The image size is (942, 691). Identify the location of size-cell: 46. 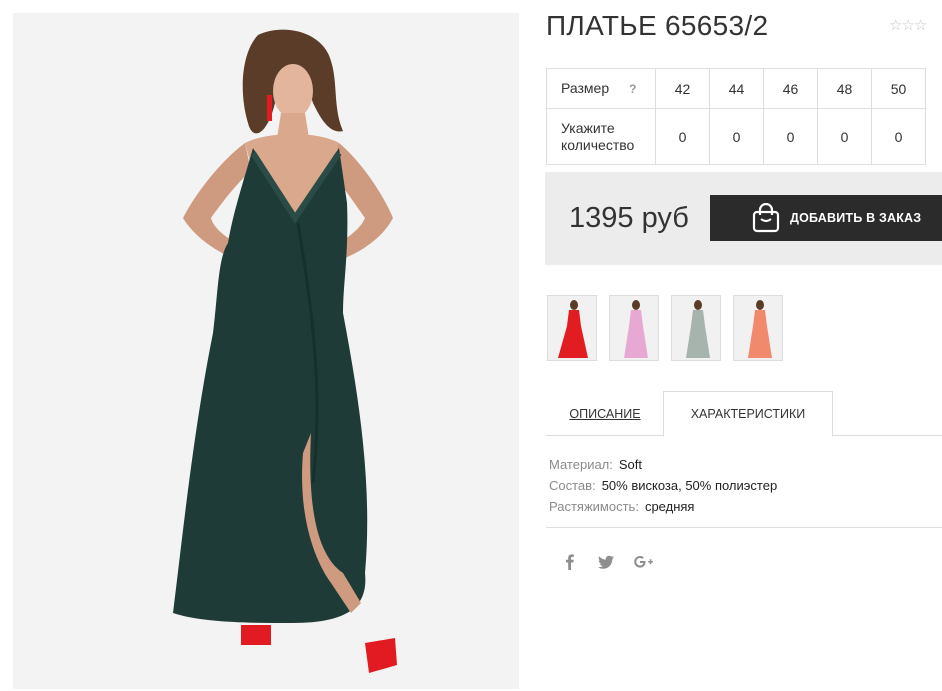
(790, 88).